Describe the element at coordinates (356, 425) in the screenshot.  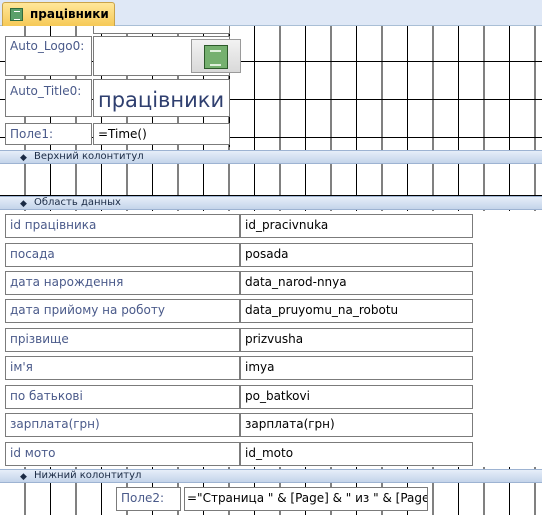
I see `detail-field: зарплата(грн)` at that location.